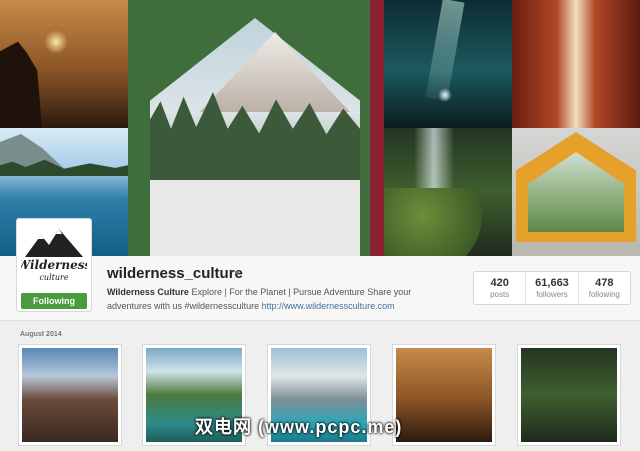  Describe the element at coordinates (148, 292) in the screenshot. I see `bio-name: Wilderness Culture` at that location.